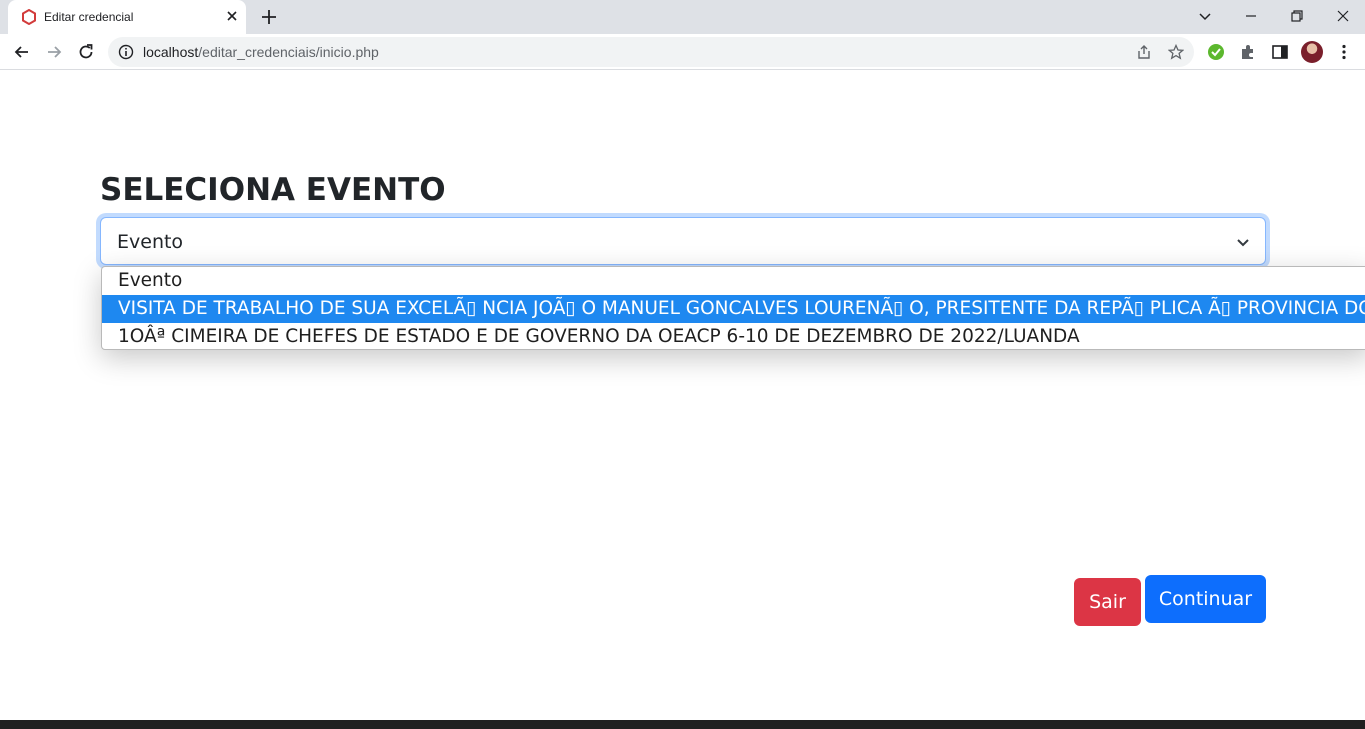  Describe the element at coordinates (683, 241) in the screenshot. I see `event-select: Evento` at that location.